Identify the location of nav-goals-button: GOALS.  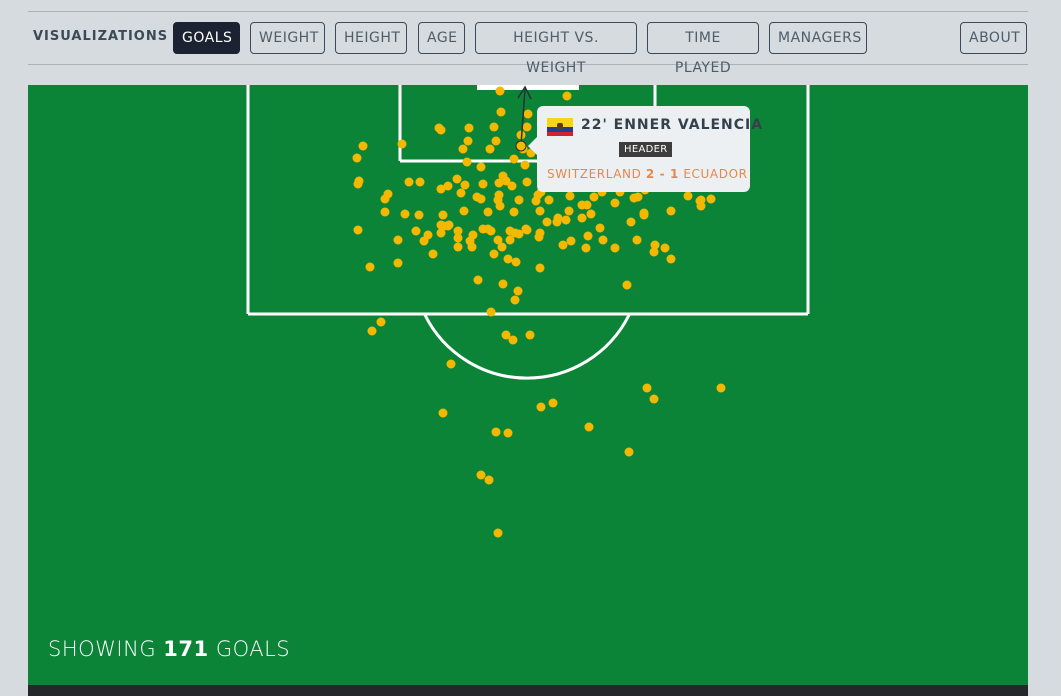
(206, 38).